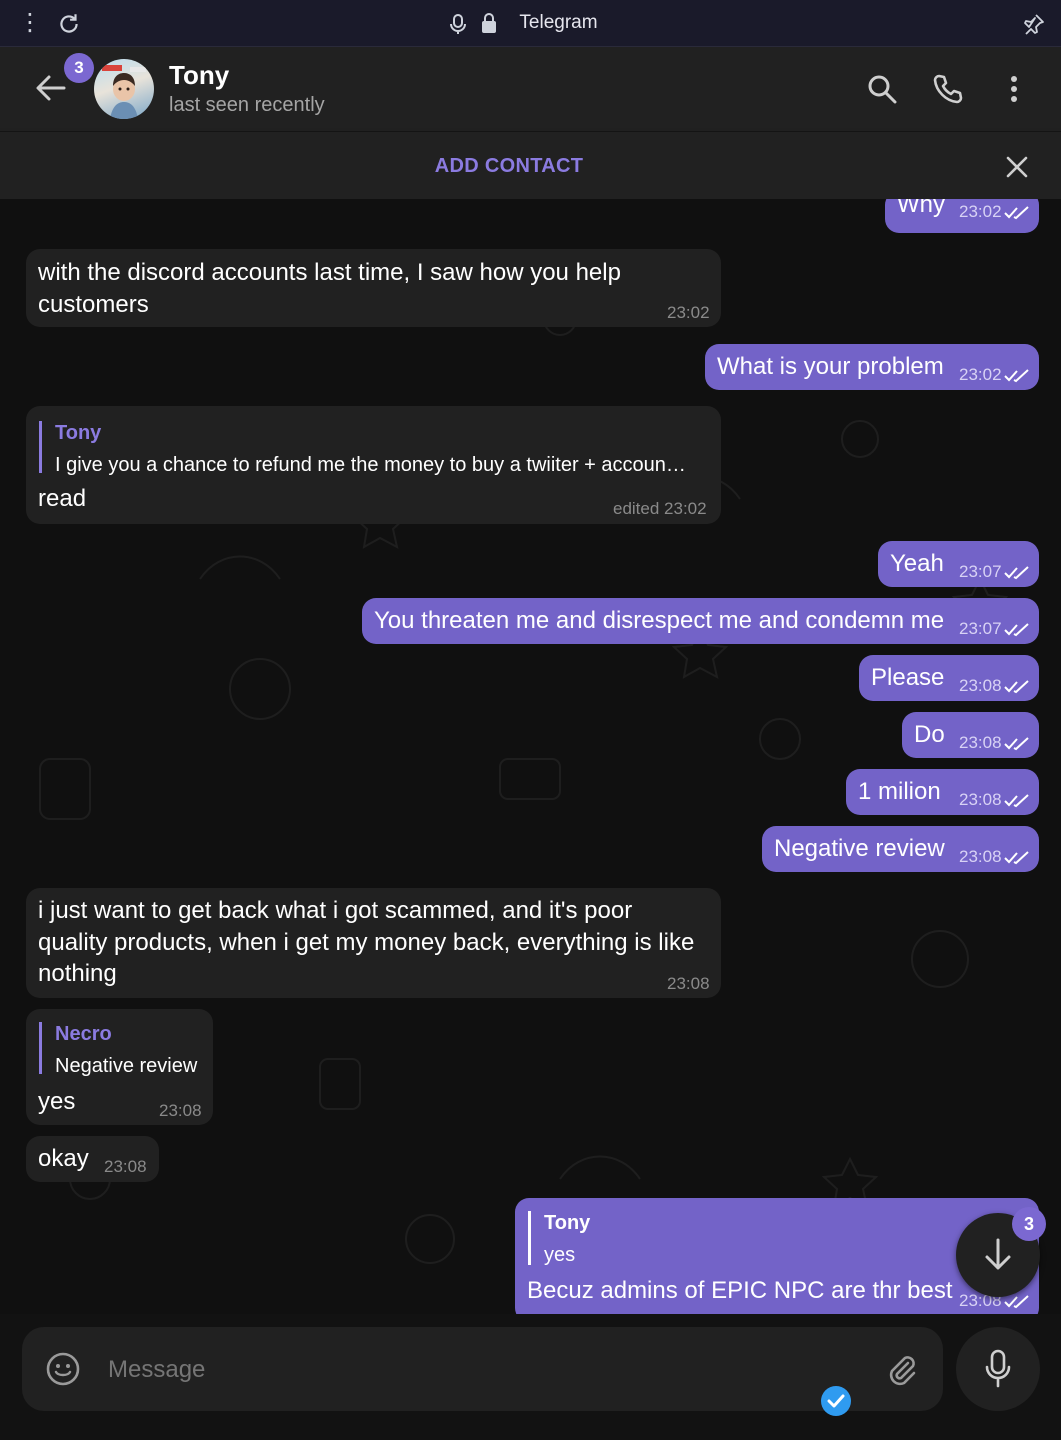 The width and height of the screenshot is (1061, 1440). What do you see at coordinates (448, 1370) in the screenshot?
I see `message-input` at bounding box center [448, 1370].